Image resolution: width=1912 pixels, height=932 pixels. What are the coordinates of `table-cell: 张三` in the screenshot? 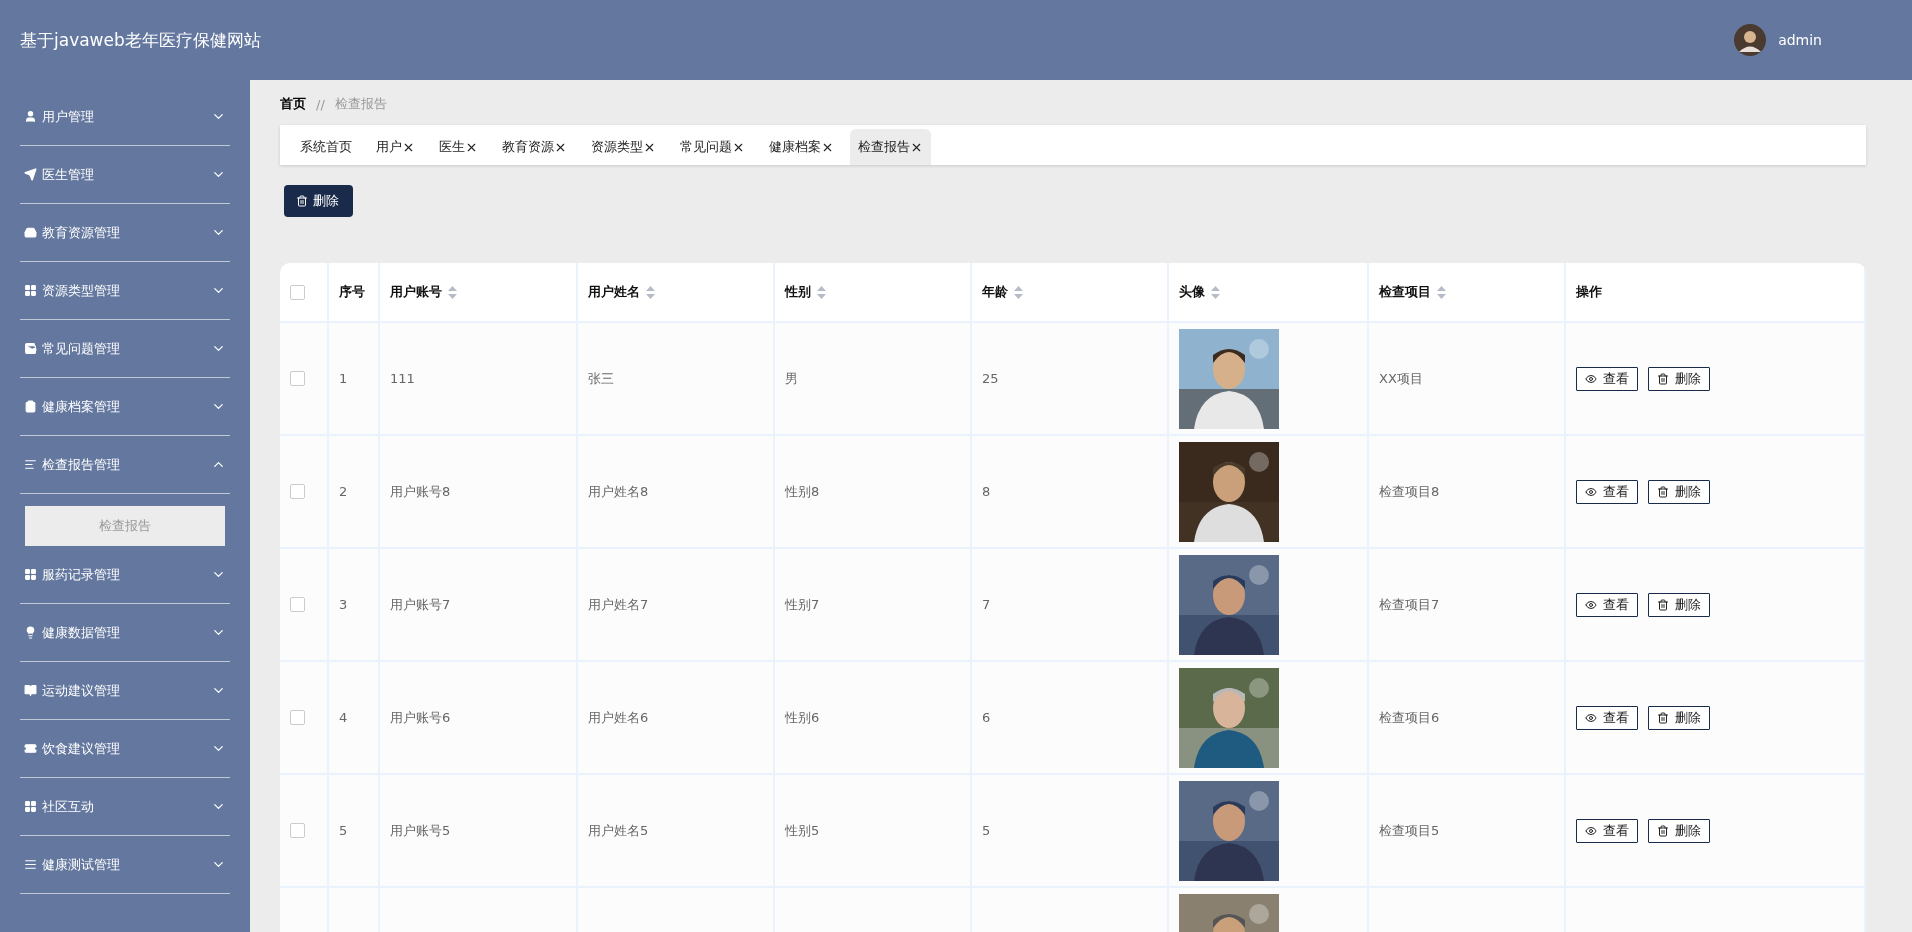 It's located at (601, 378).